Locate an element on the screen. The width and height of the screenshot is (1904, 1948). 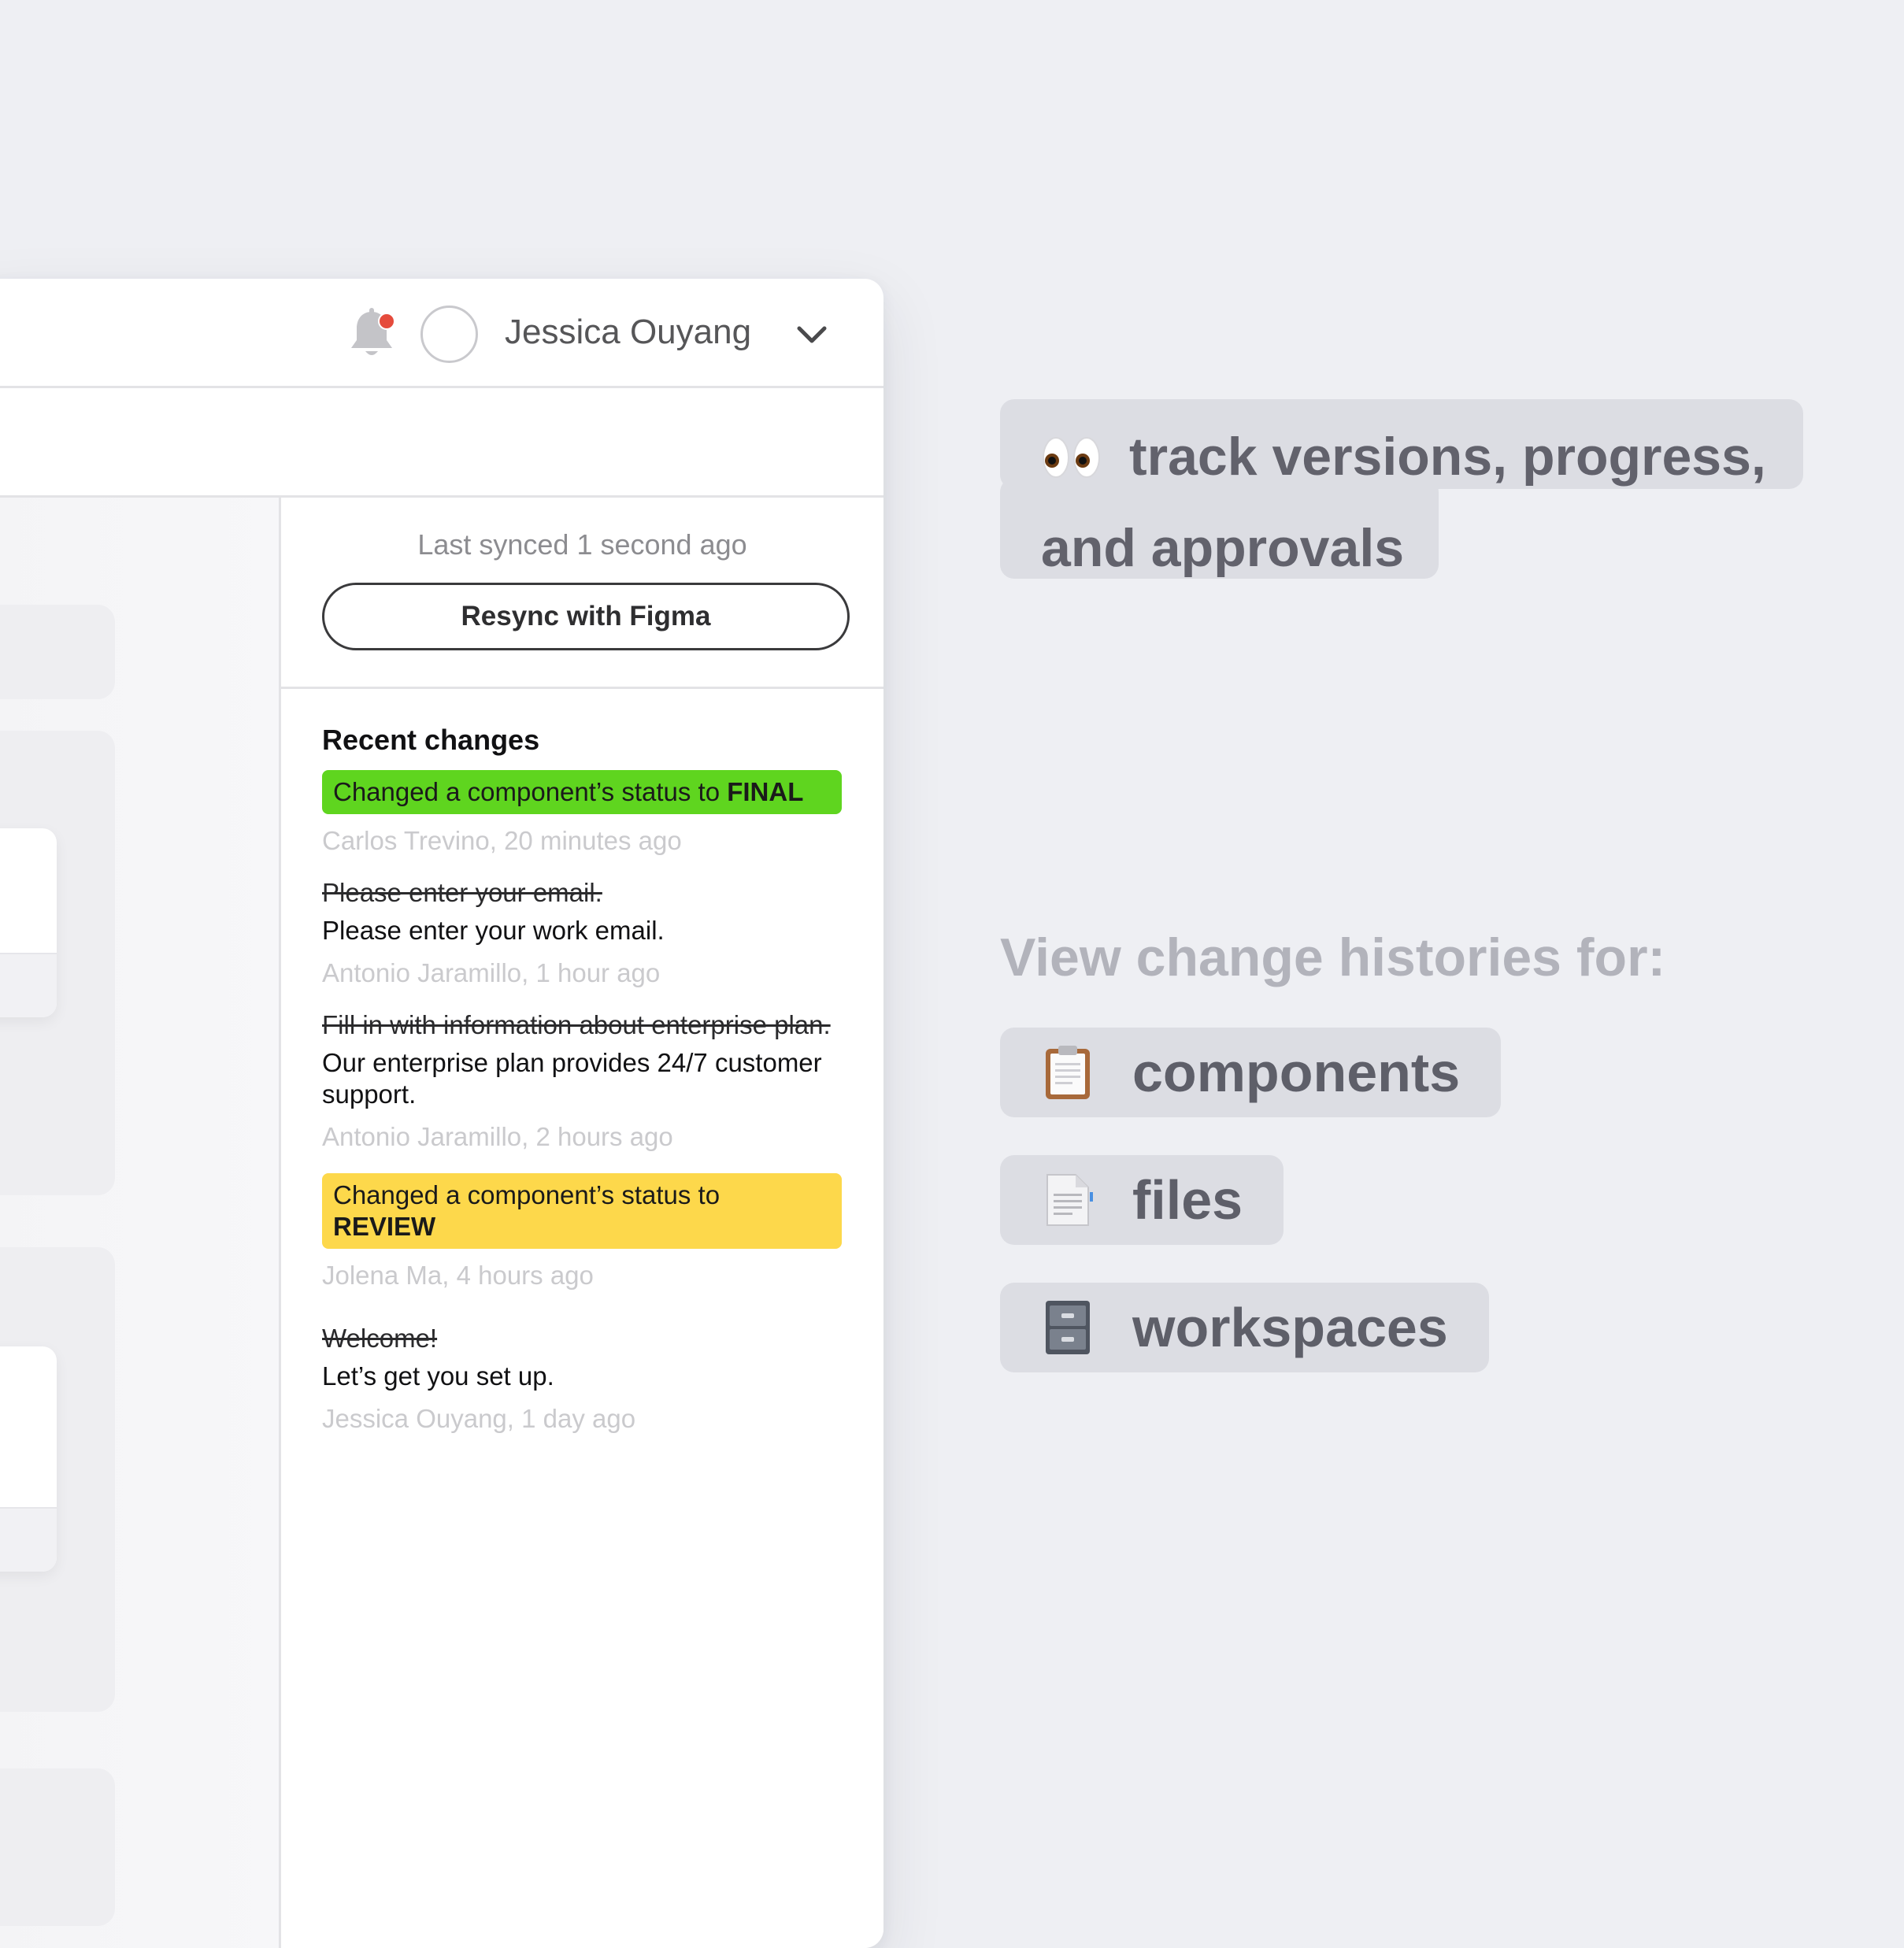
new-text: Please enter your work email. is located at coordinates (493, 930).